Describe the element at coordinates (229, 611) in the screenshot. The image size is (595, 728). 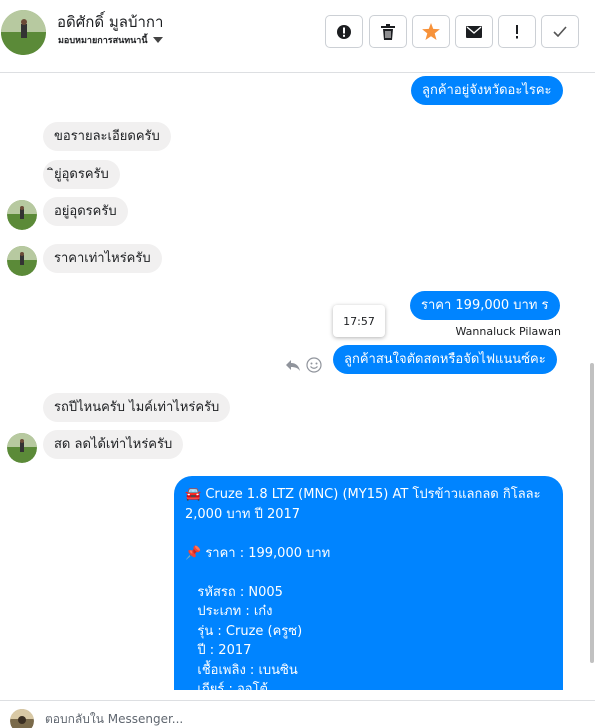
I see `message-line: ประเภท : เก๋ง` at that location.